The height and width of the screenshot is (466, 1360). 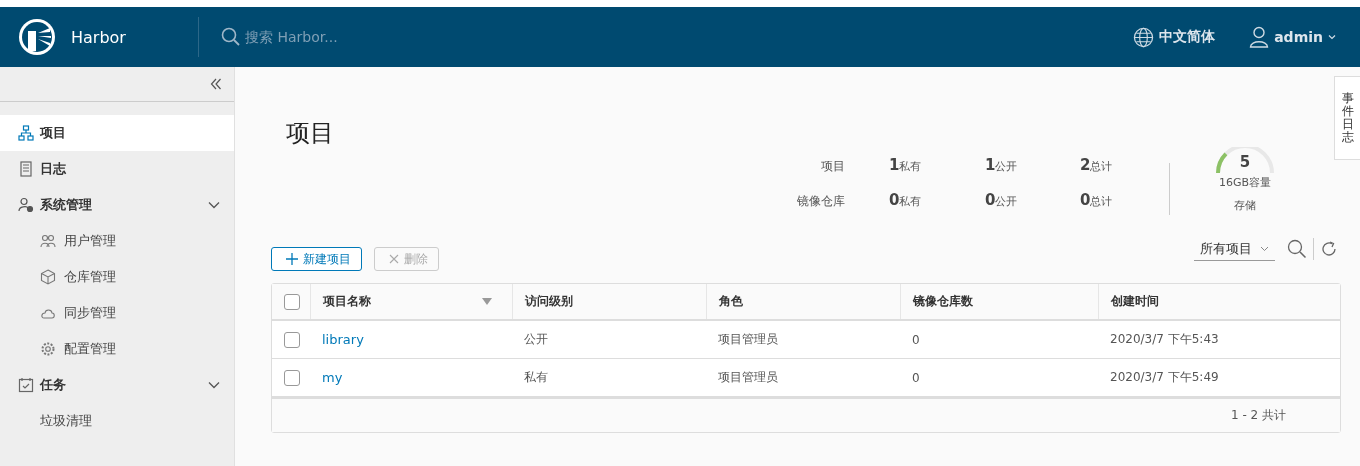 I want to click on app-name: Harbor, so click(x=98, y=37).